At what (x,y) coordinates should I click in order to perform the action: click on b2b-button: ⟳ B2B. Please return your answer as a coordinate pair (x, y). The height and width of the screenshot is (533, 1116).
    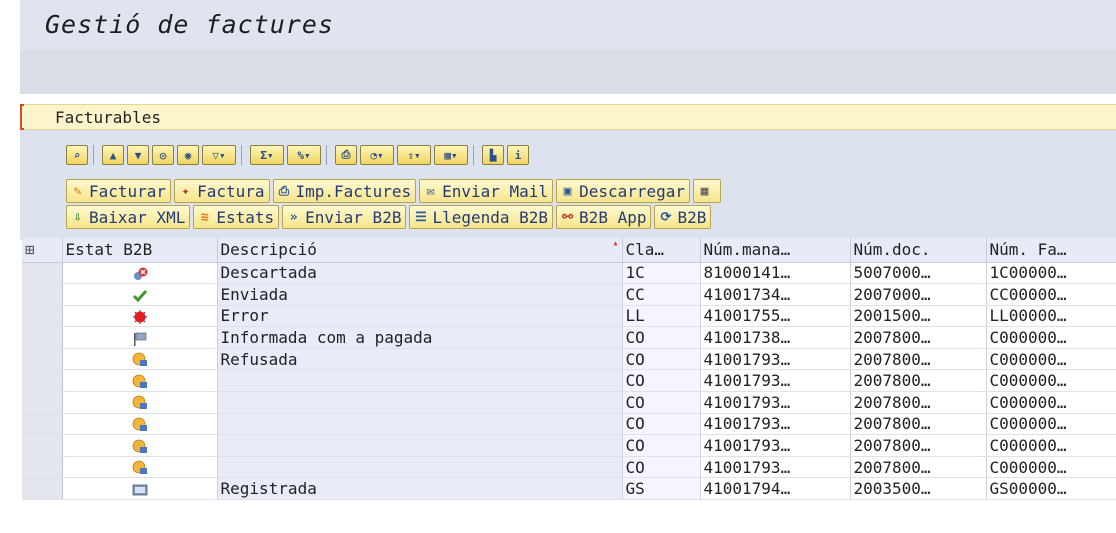
    Looking at the image, I should click on (683, 217).